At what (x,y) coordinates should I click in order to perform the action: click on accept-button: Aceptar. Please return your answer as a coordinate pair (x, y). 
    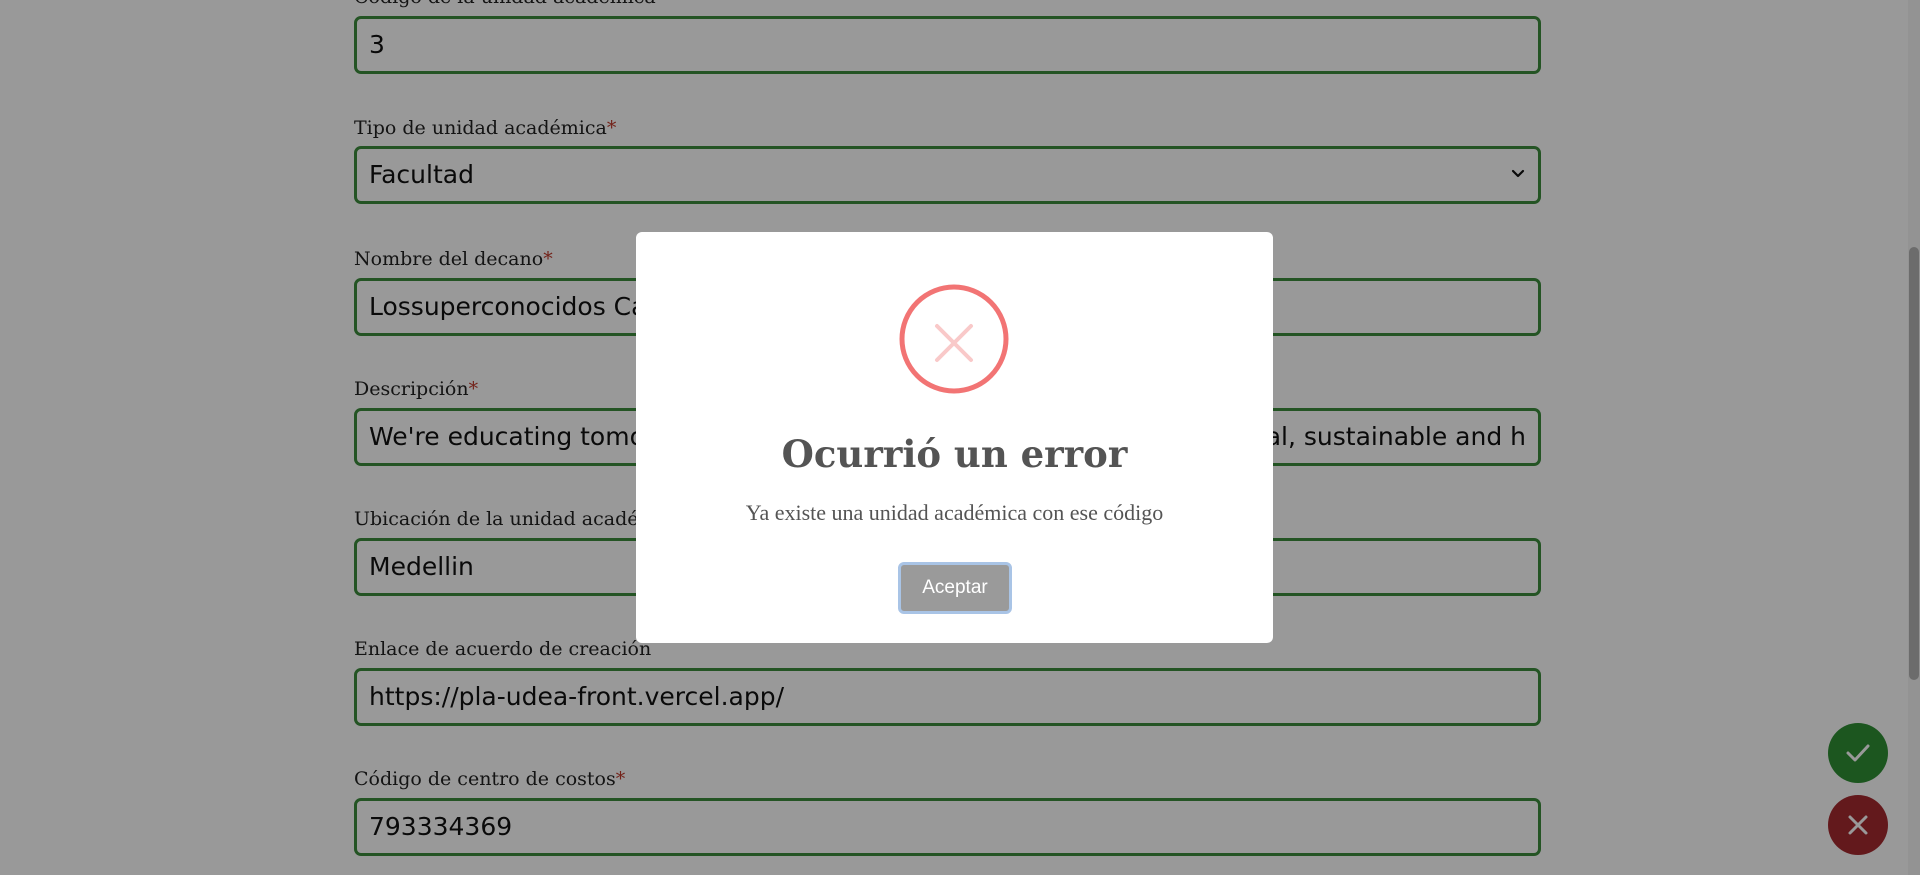
    Looking at the image, I should click on (955, 588).